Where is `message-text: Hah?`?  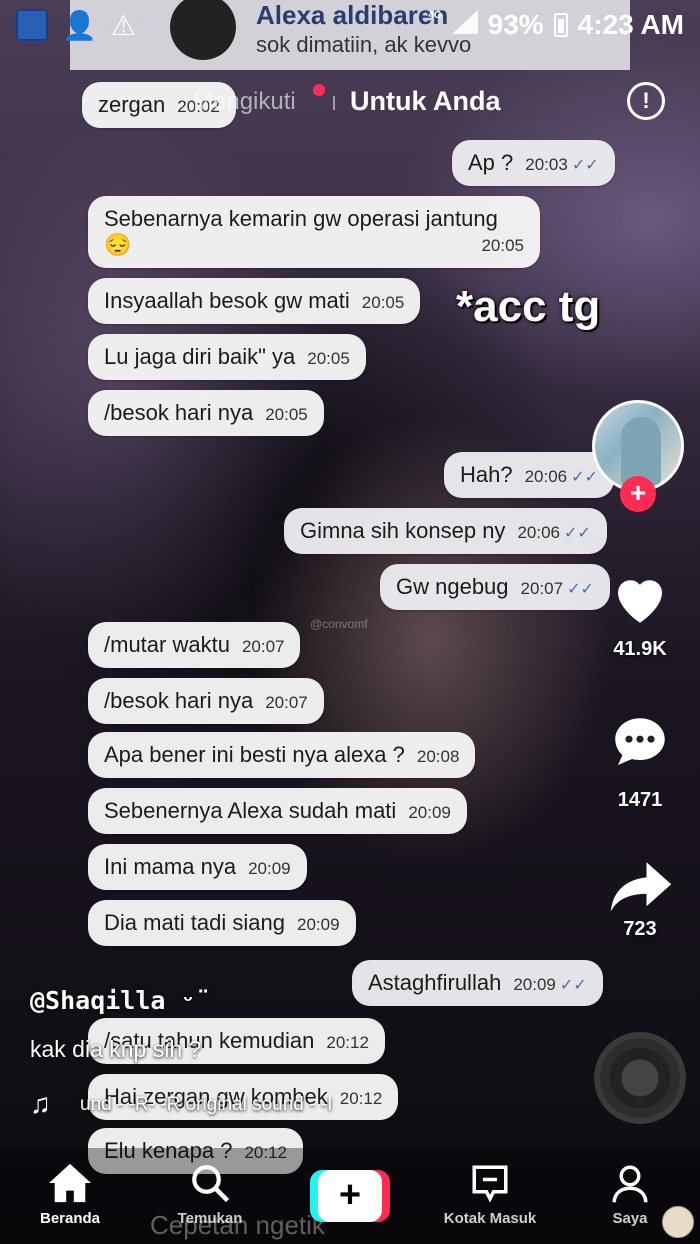 message-text: Hah? is located at coordinates (486, 474).